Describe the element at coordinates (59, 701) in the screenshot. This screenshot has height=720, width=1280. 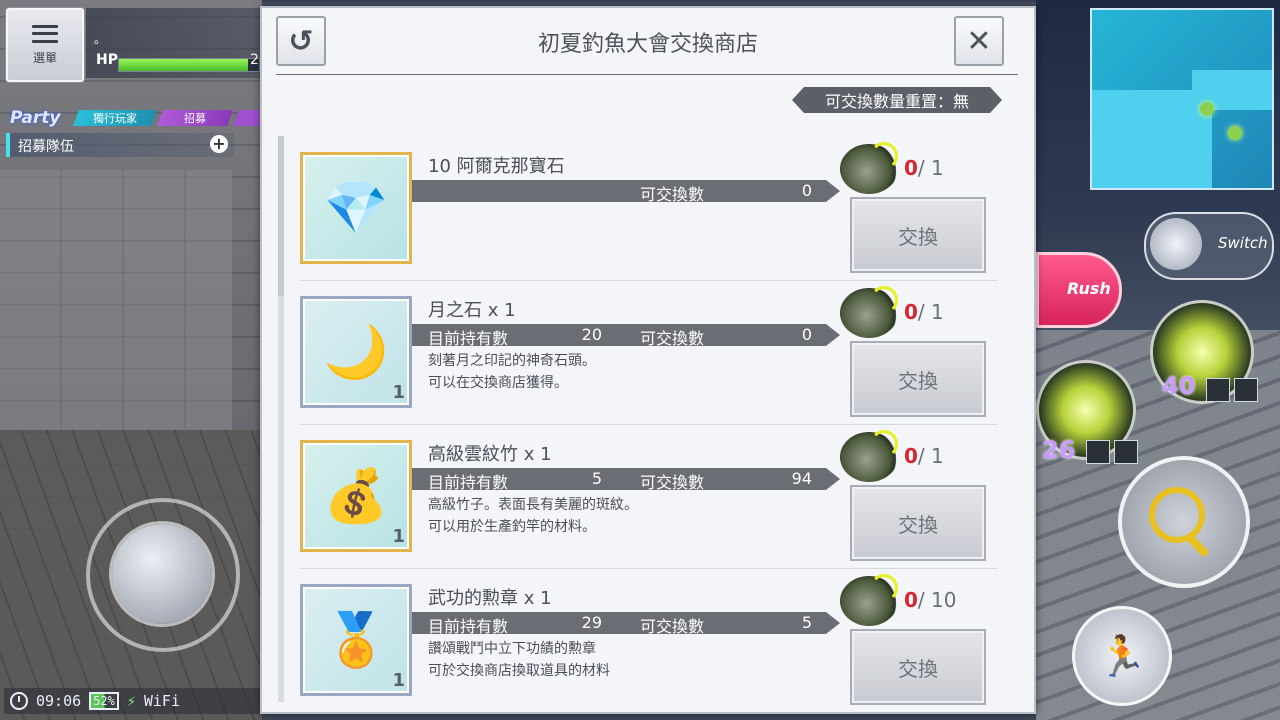
I see `time-readout: 09:06` at that location.